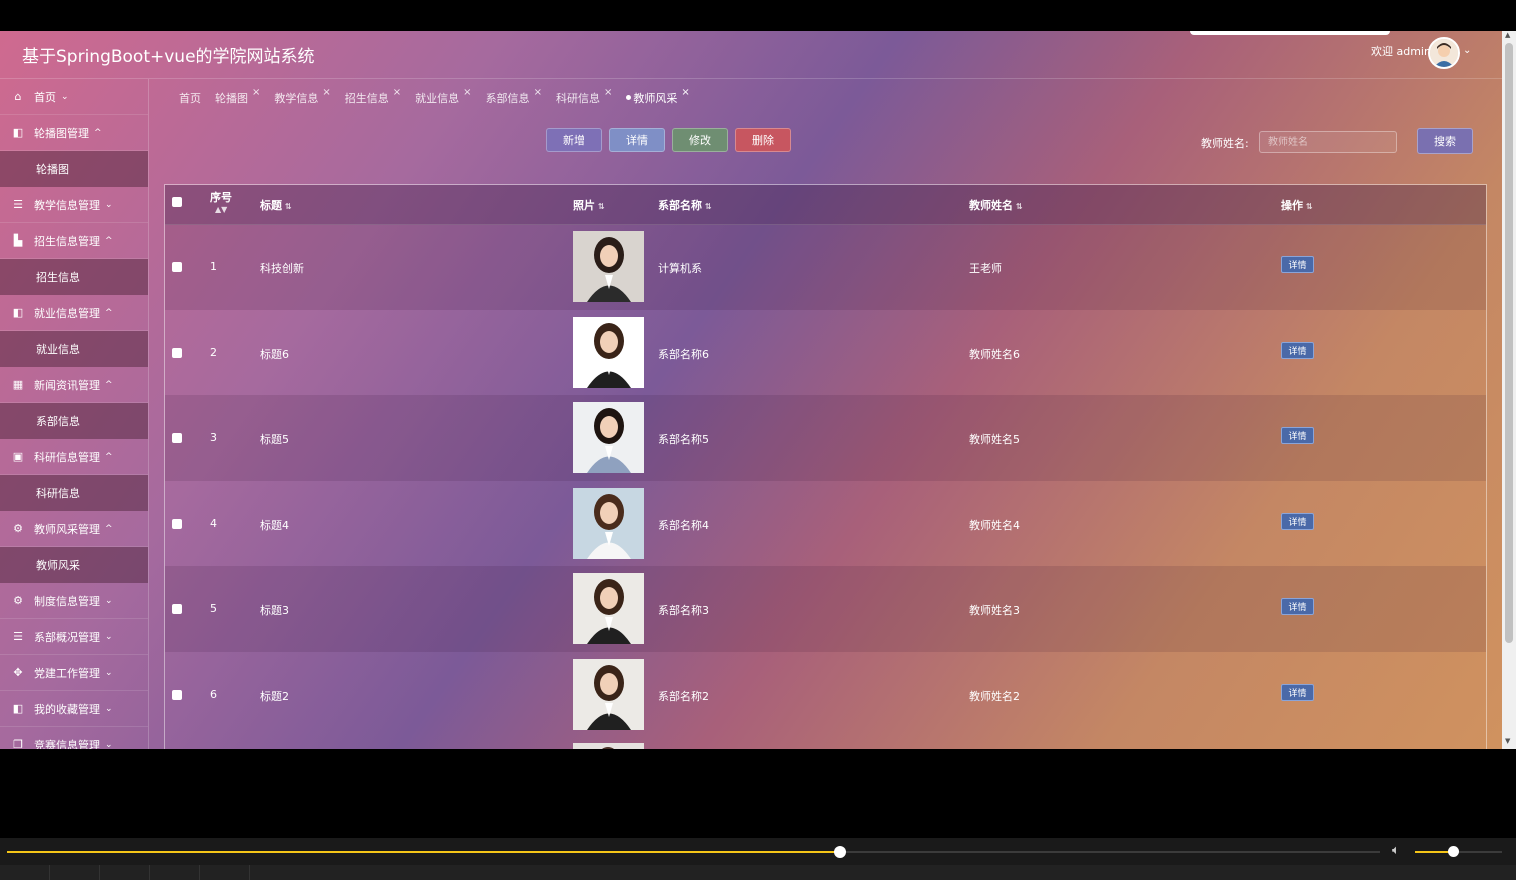 This screenshot has width=1516, height=880. I want to click on table-header: 序号 ▲▼ 标题 ⇅ 照片 ⇅ 系部名称 ⇅ 教师姓名 ⇅ 操作 ⇅, so click(825, 205).